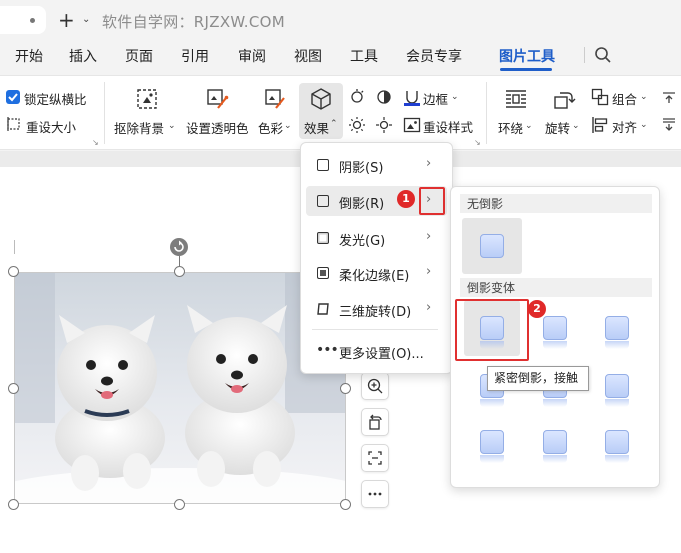  What do you see at coordinates (600, 99) in the screenshot?
I see `group-objects-icon` at bounding box center [600, 99].